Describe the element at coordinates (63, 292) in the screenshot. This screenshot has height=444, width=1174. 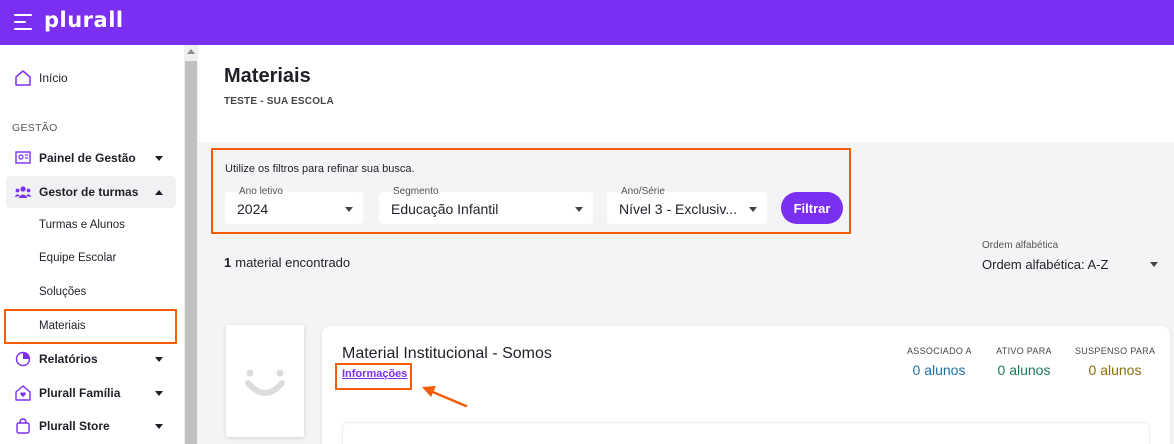
I see `sidebar-subitem-label: Soluções` at that location.